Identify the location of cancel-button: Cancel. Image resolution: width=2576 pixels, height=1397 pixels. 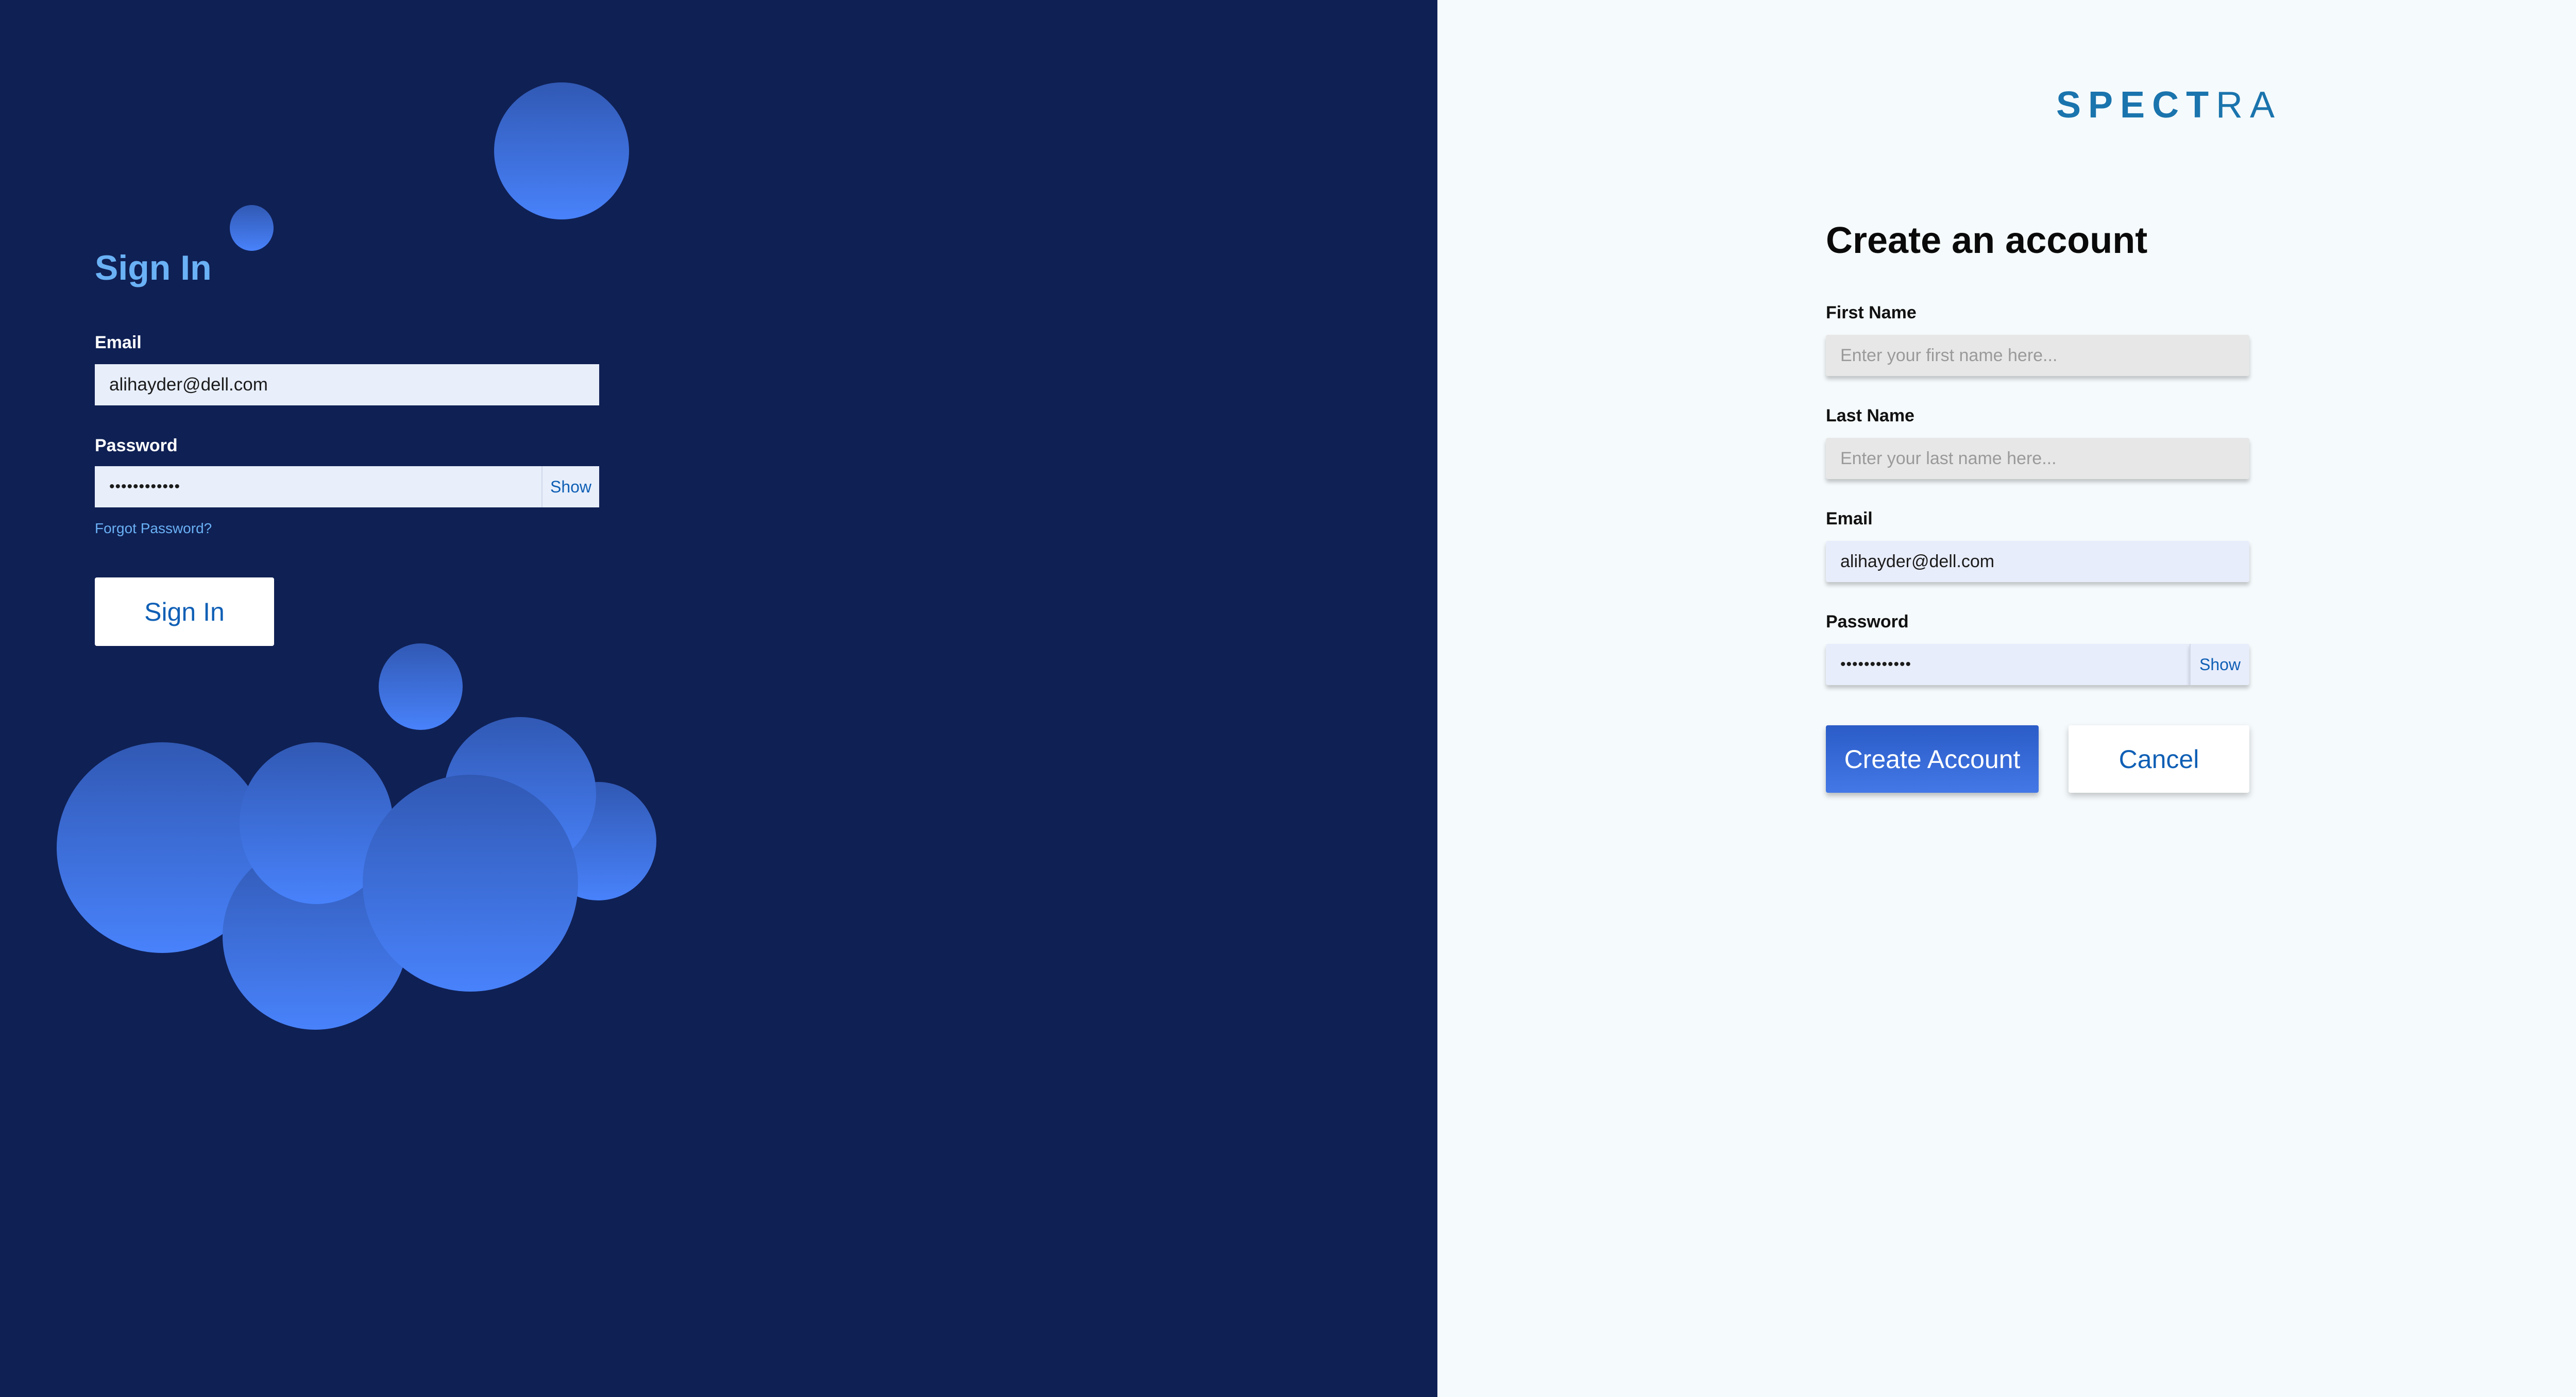
(2159, 759).